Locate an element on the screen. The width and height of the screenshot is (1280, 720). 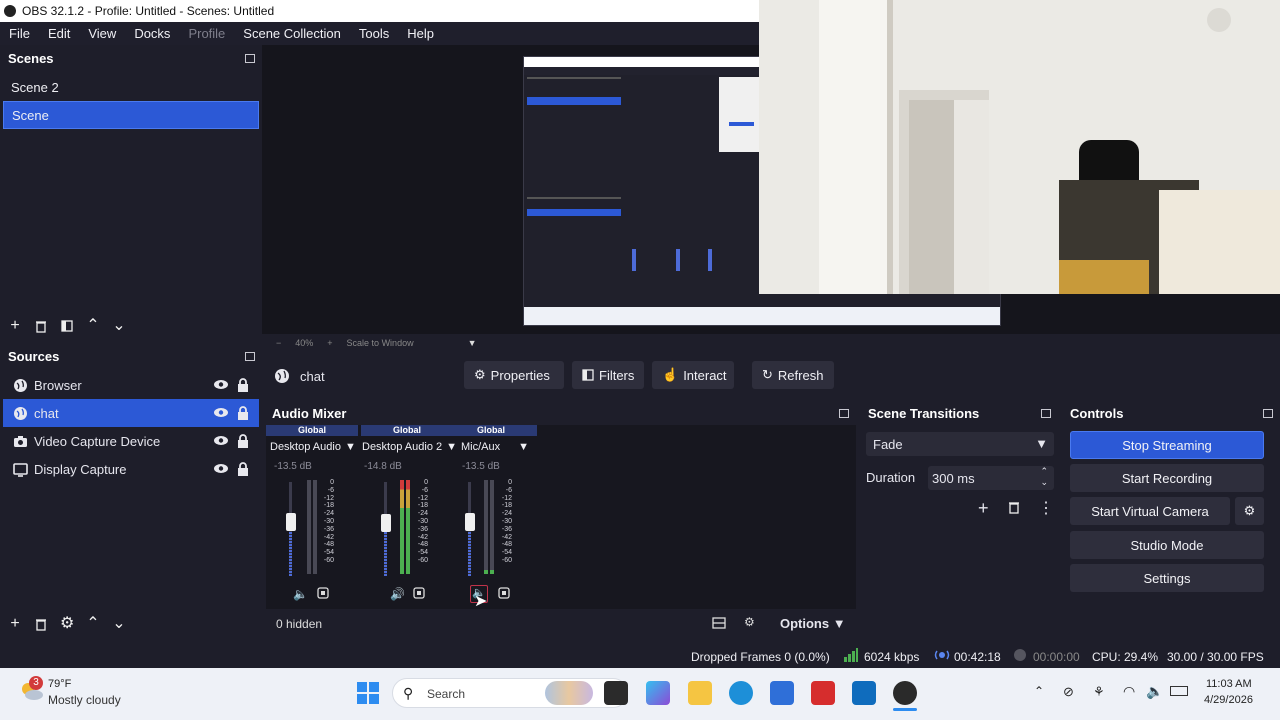
app-l-icon is located at coordinates (823, 693).